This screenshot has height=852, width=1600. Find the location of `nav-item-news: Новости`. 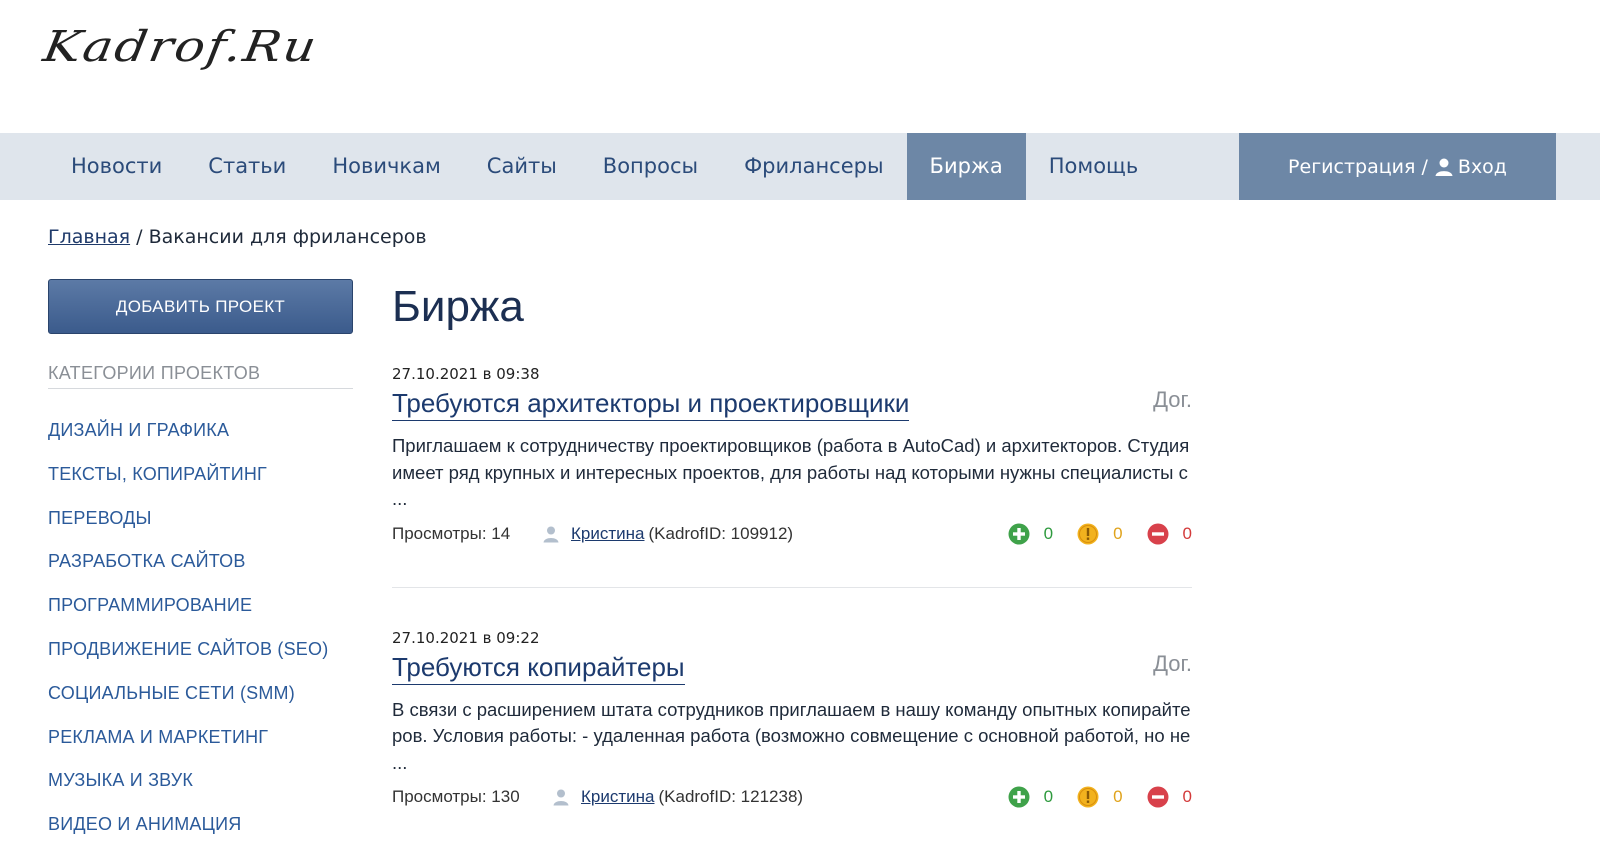

nav-item-news: Новости is located at coordinates (116, 166).